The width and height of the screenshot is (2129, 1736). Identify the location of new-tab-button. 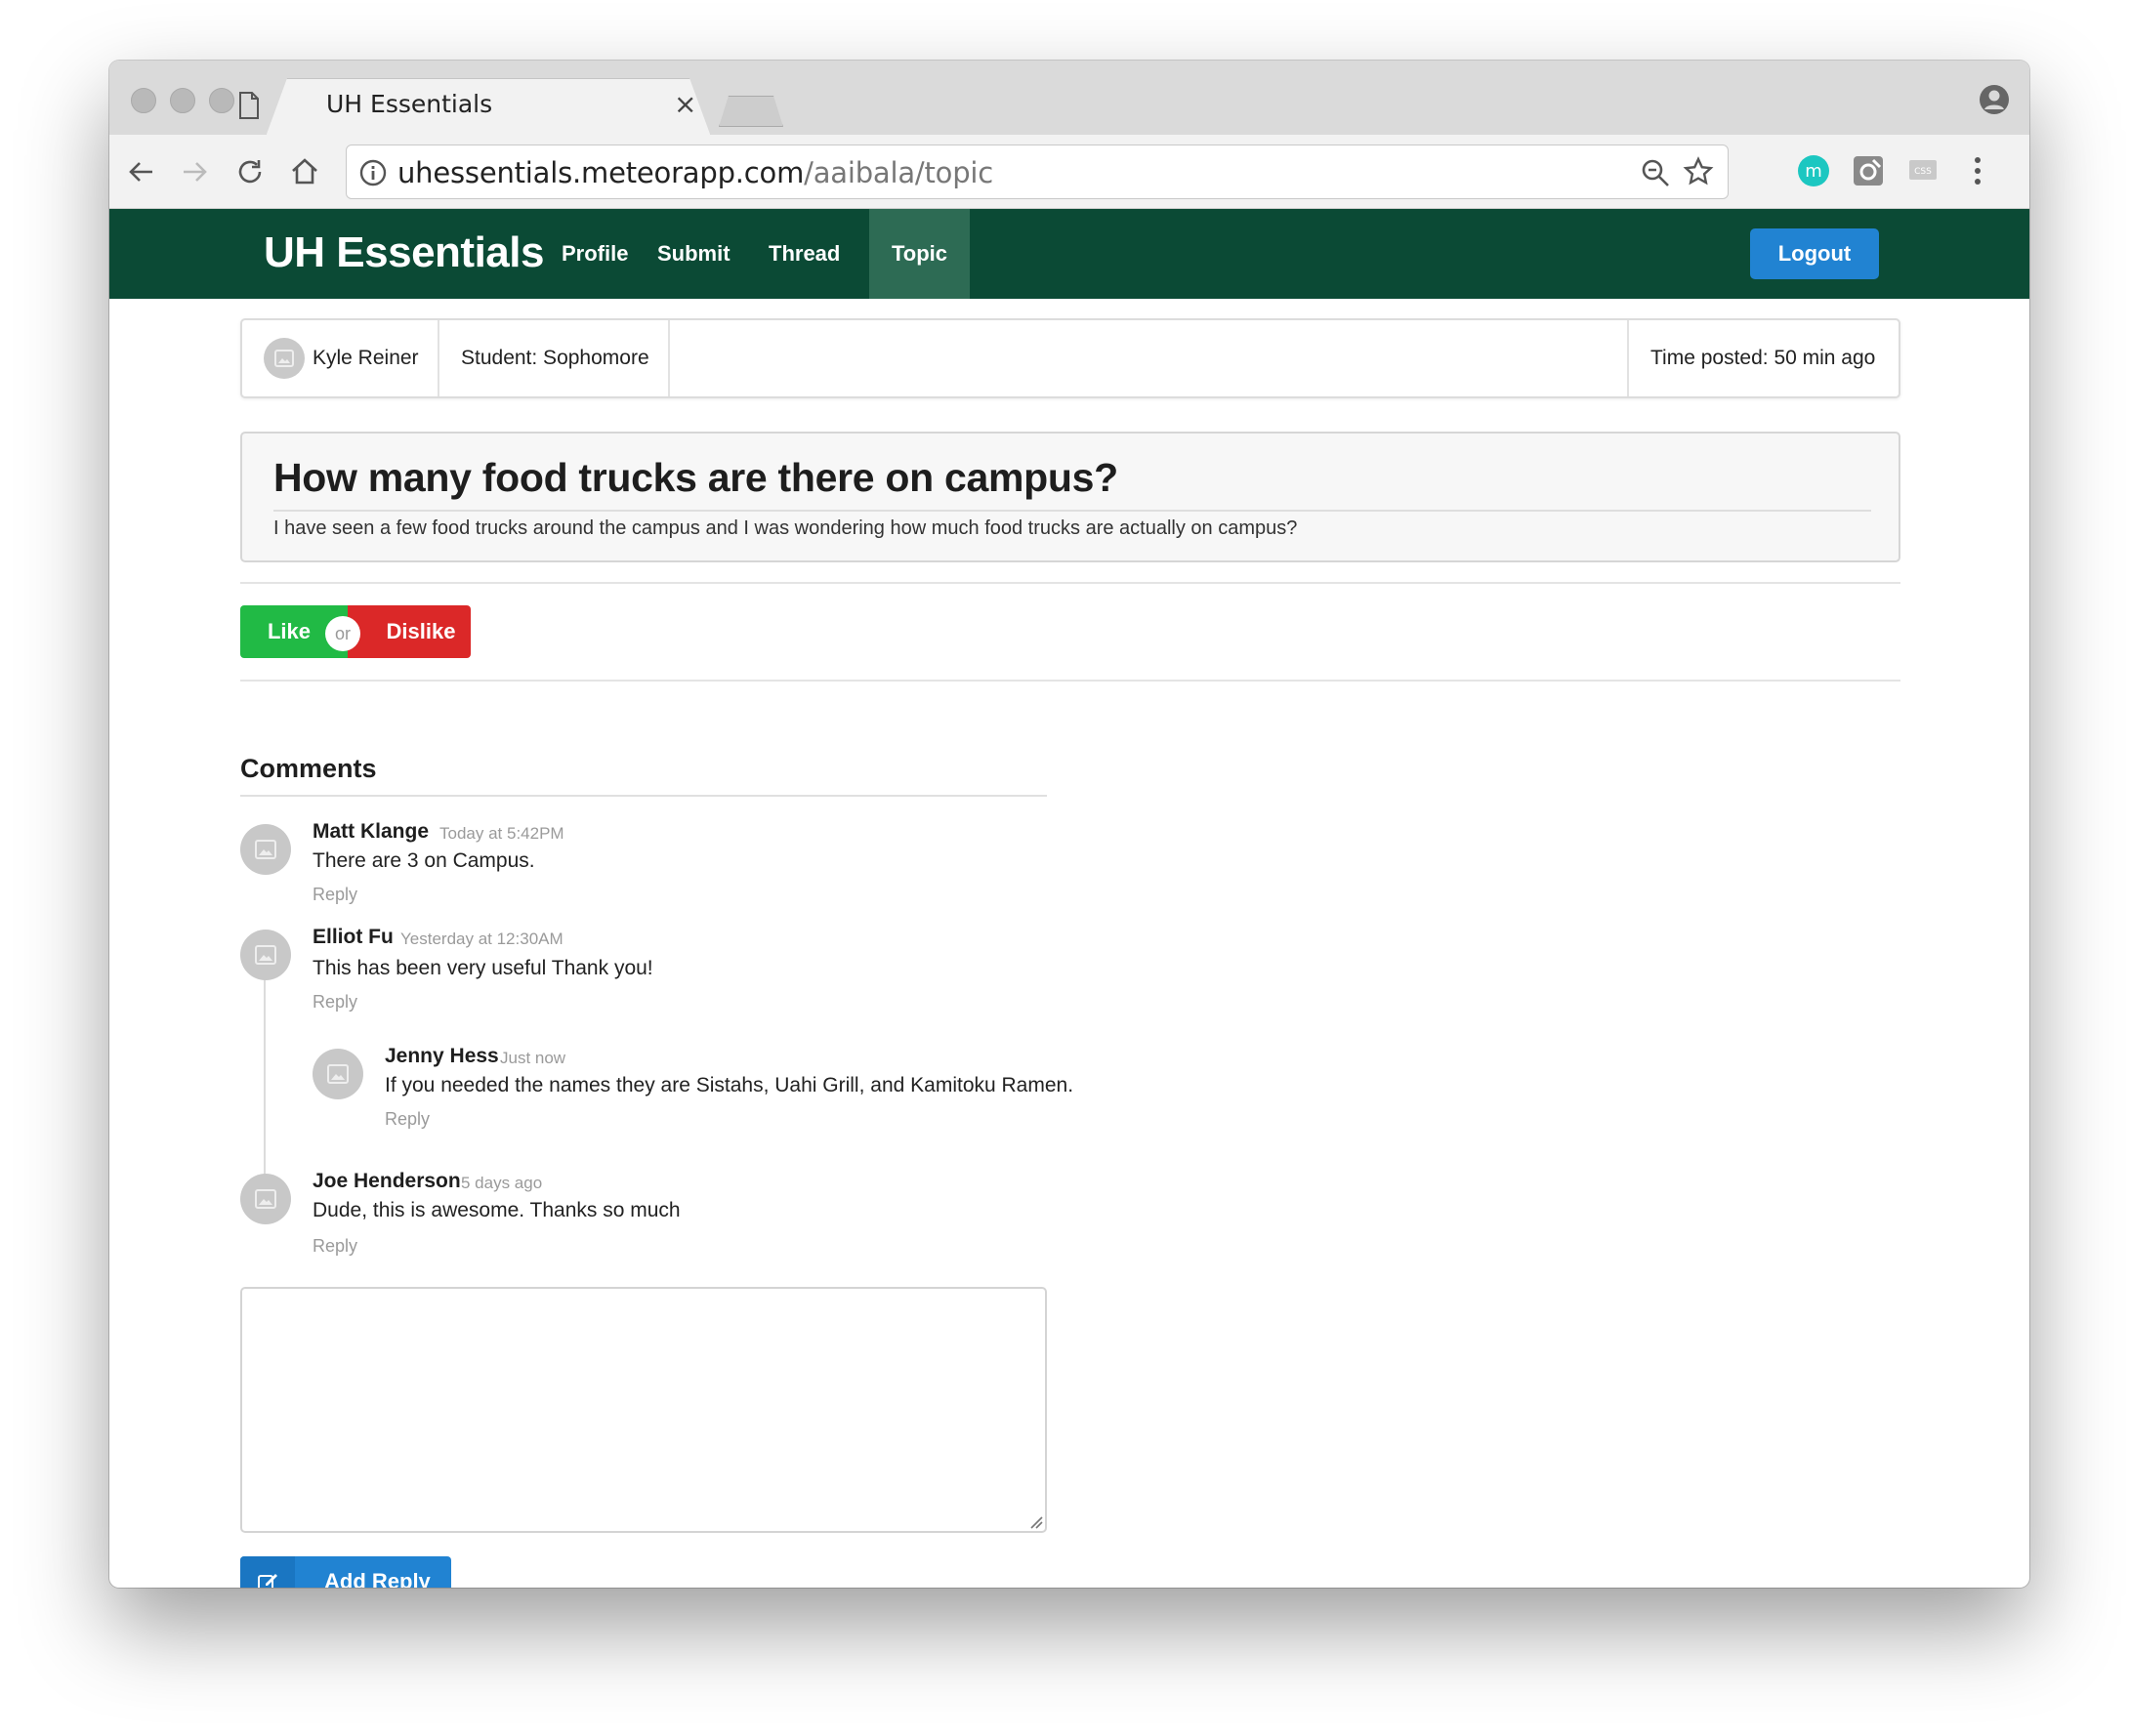
(751, 111).